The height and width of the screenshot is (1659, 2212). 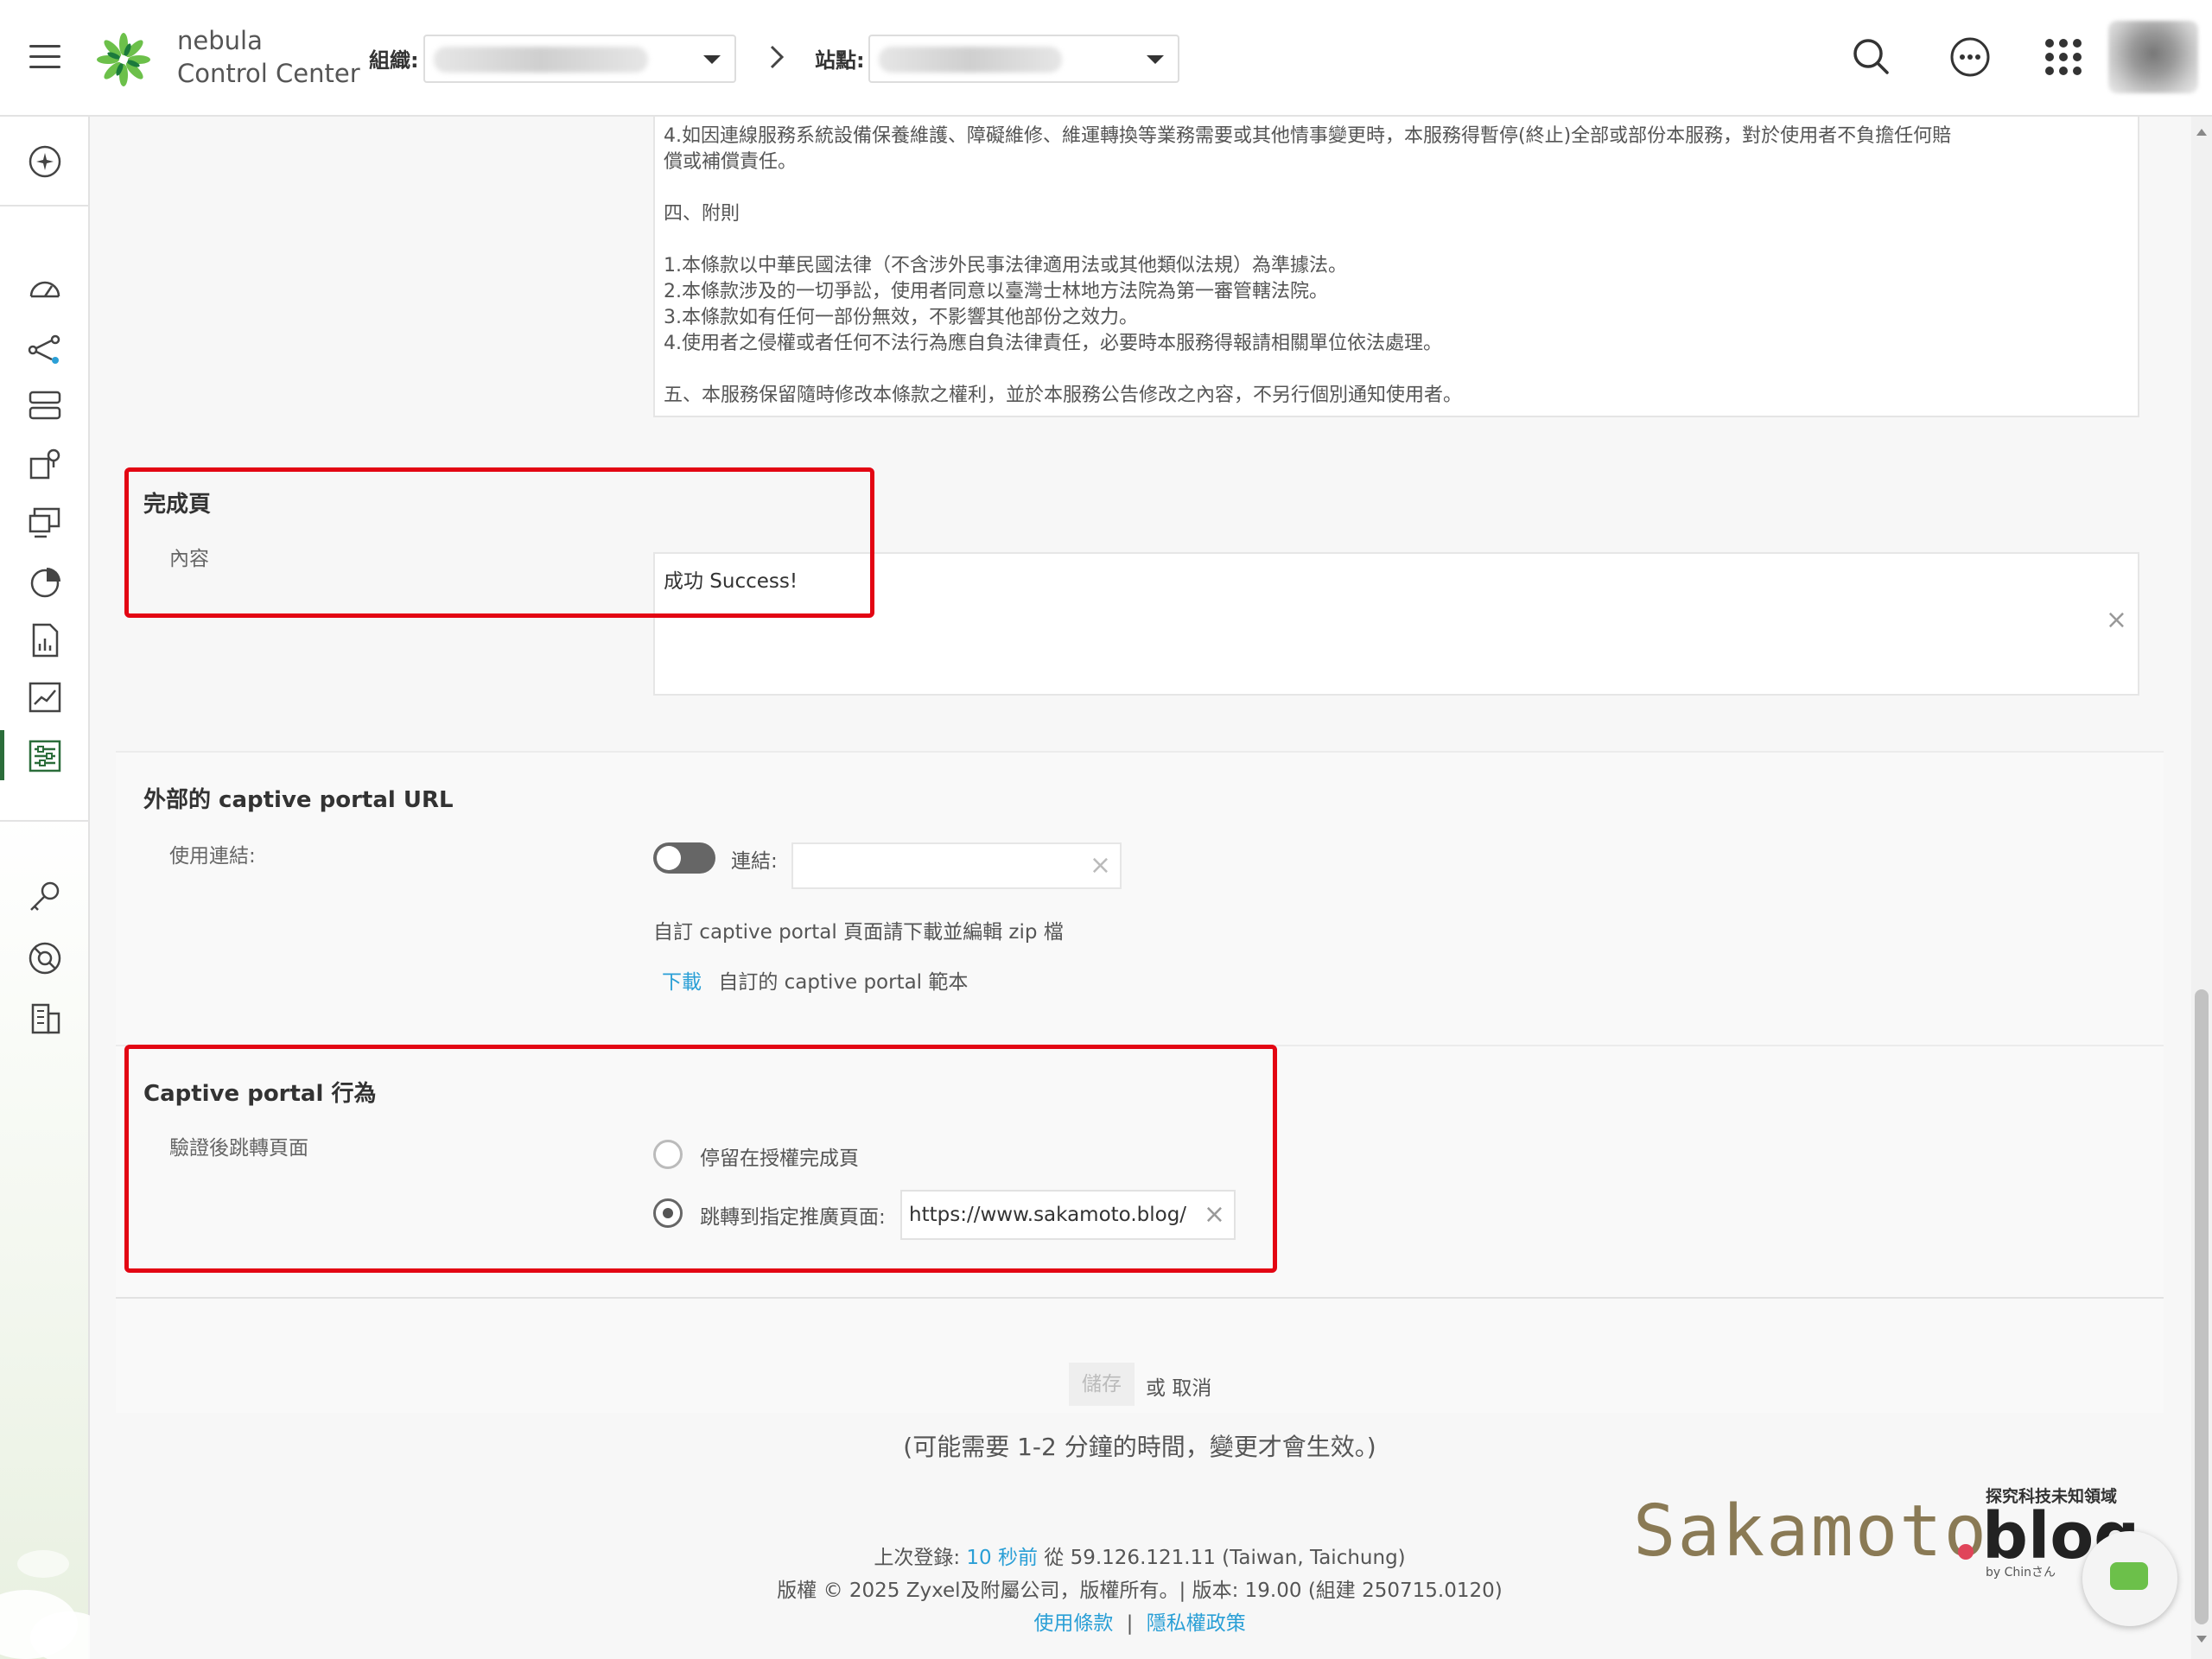 I want to click on site-name-redacted, so click(x=970, y=60).